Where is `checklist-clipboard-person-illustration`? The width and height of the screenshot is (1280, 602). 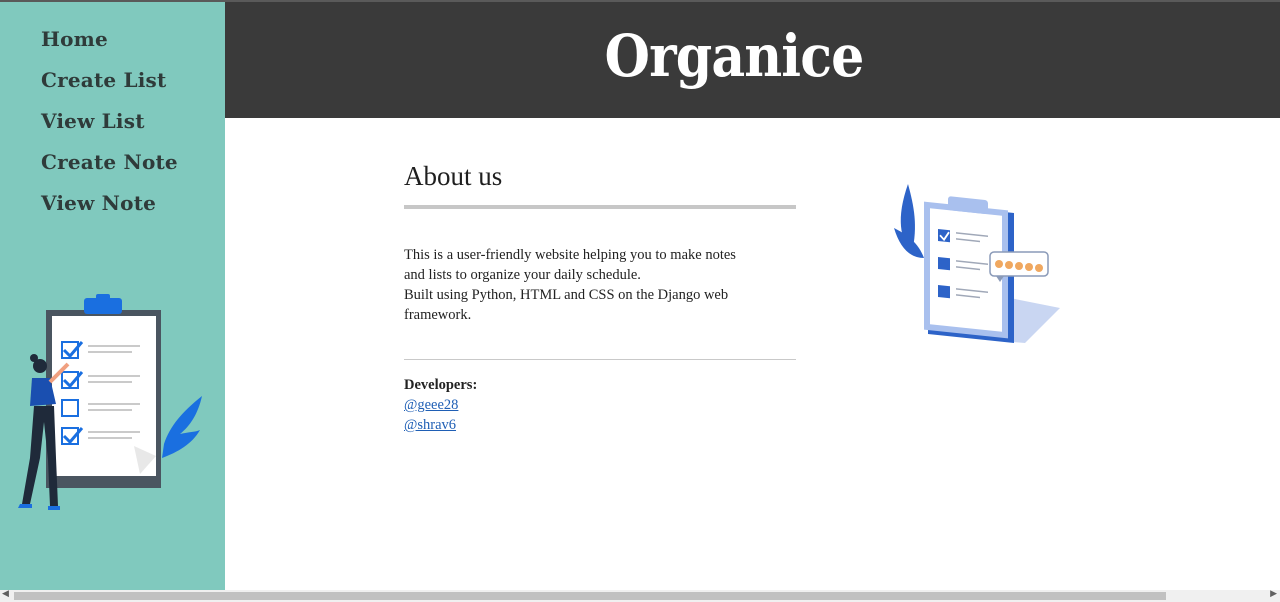
checklist-clipboard-person-illustration is located at coordinates (110, 402).